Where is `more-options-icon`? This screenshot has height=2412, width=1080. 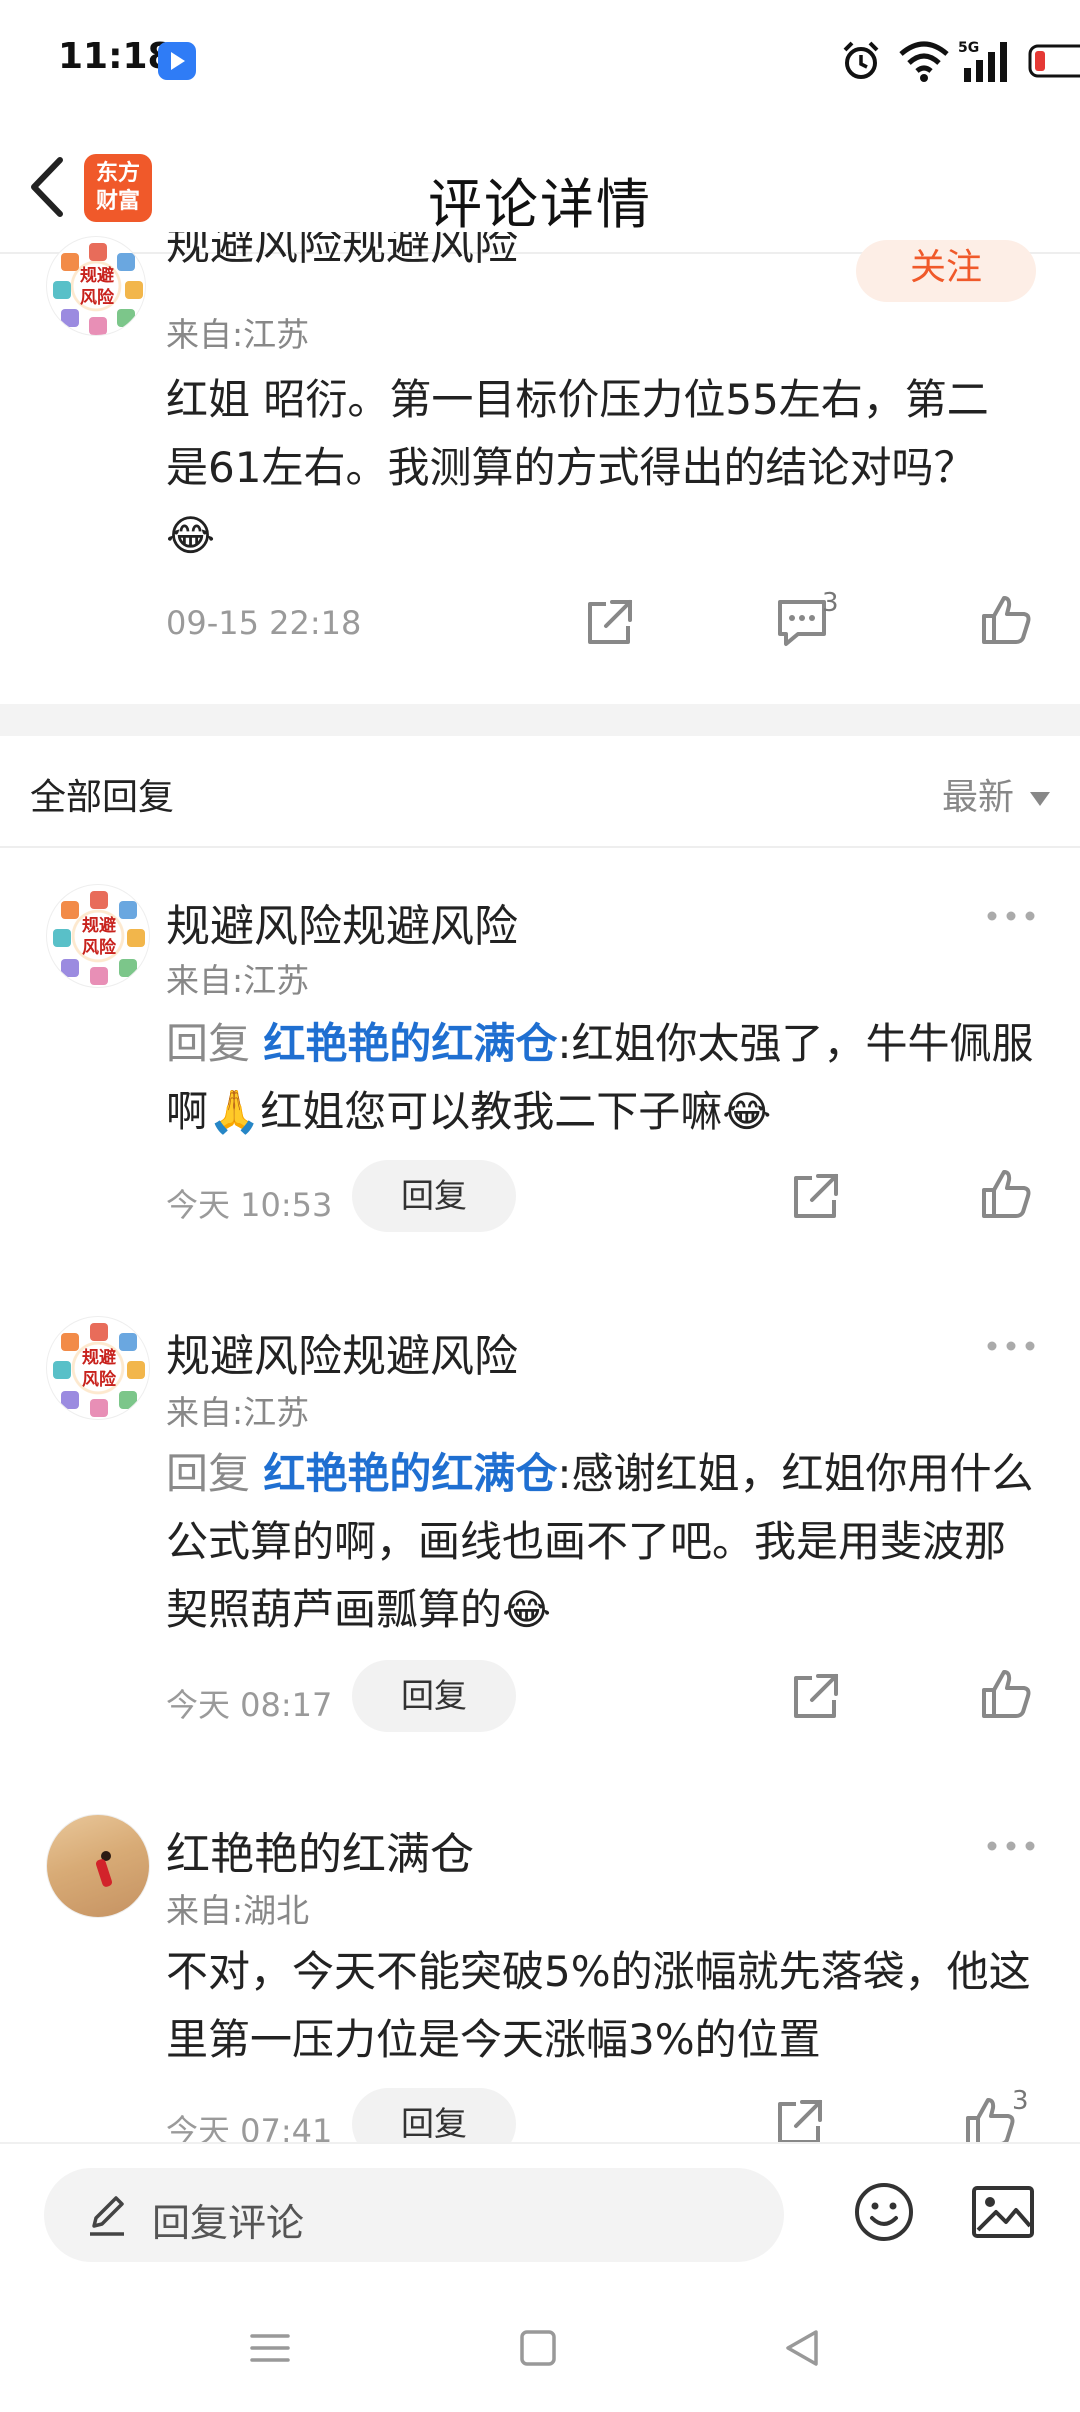
more-options-icon is located at coordinates (1011, 1846).